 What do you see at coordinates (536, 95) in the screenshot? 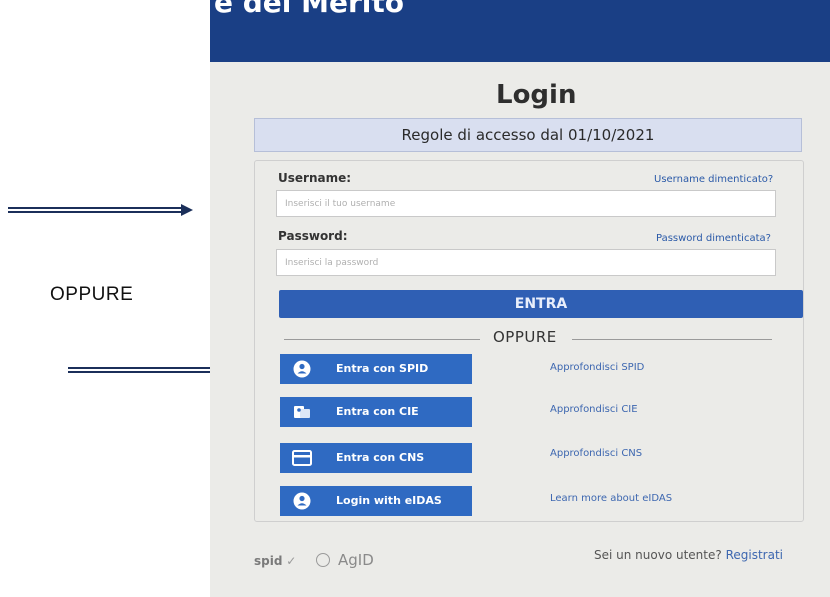
I see `page-title: Login` at bounding box center [536, 95].